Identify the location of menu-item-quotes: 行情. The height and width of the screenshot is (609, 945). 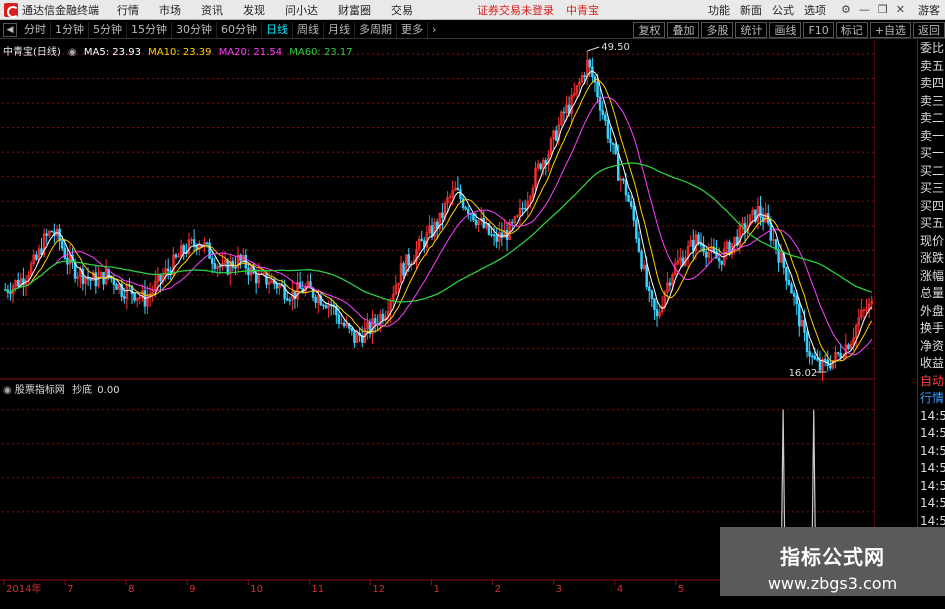
(128, 10).